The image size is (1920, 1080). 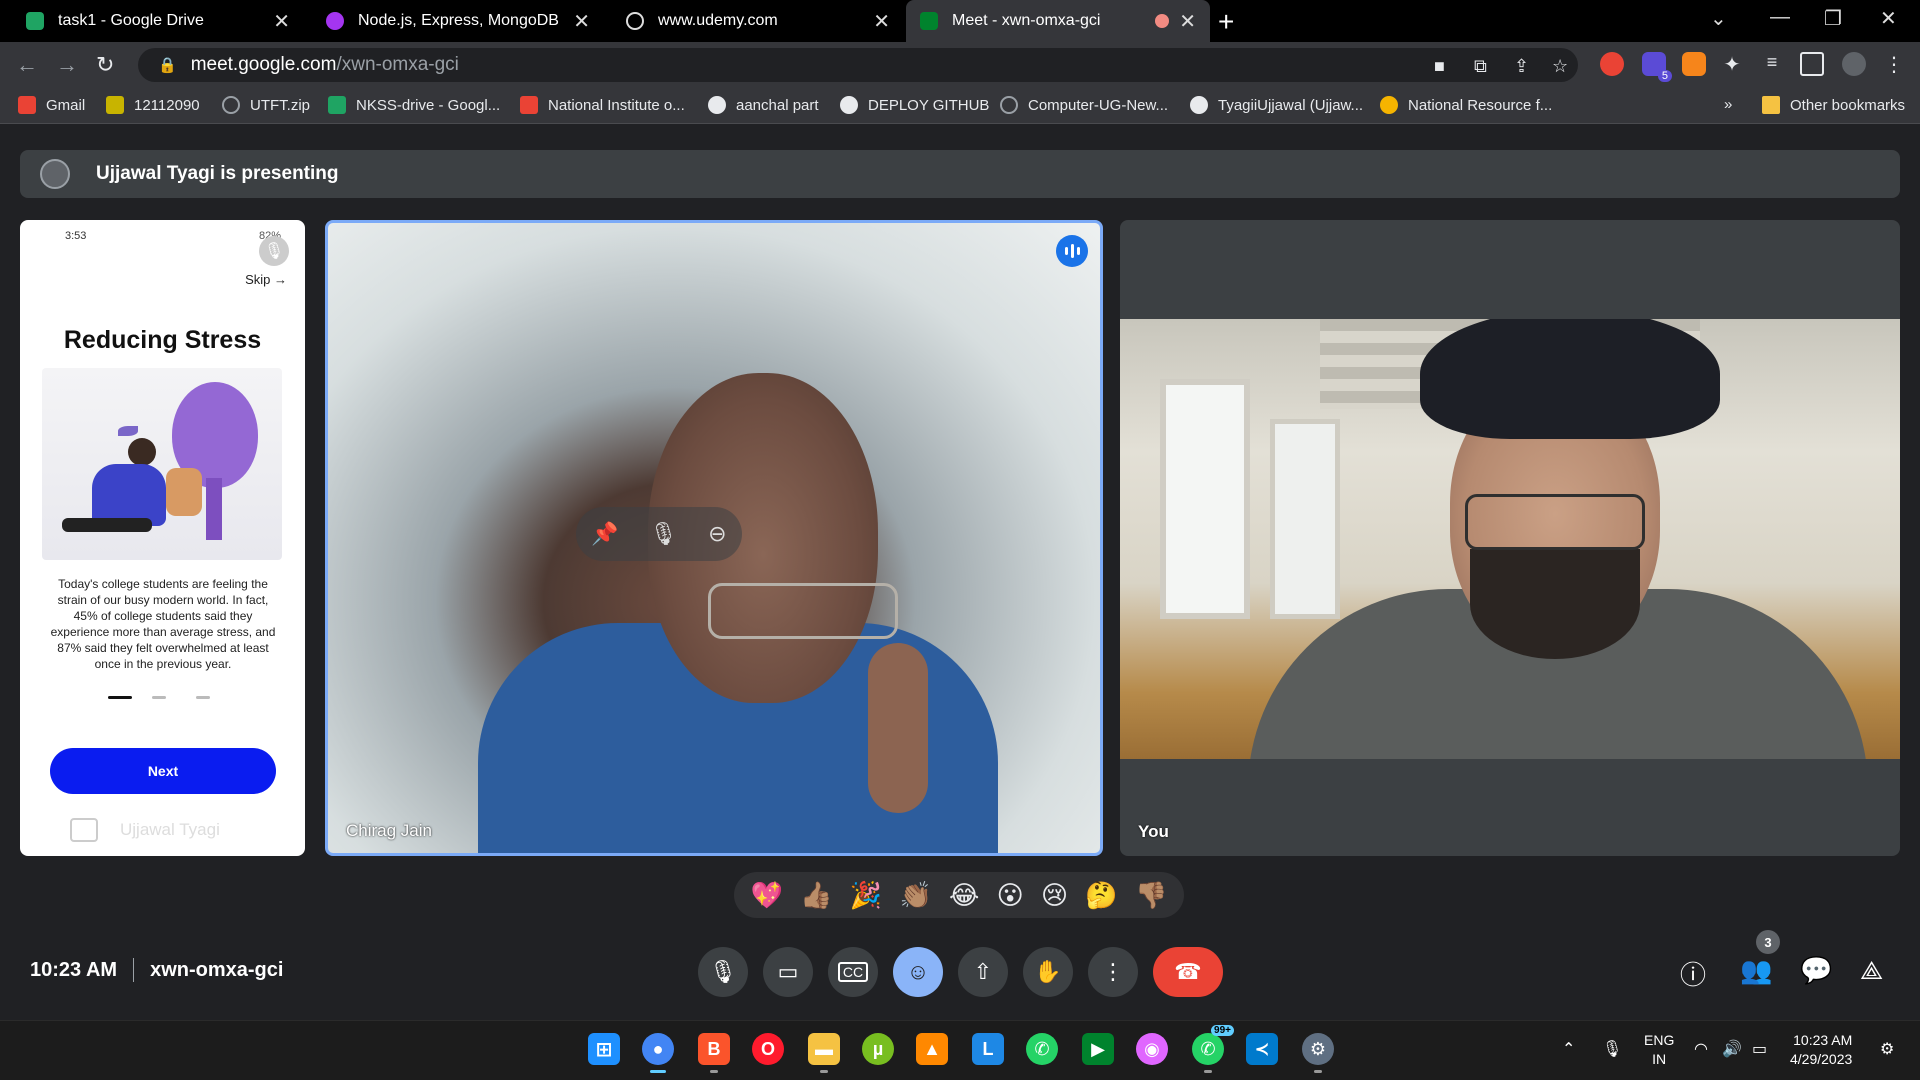 I want to click on system-clock: 10:23 AM 4/29/2023, so click(x=1821, y=1050).